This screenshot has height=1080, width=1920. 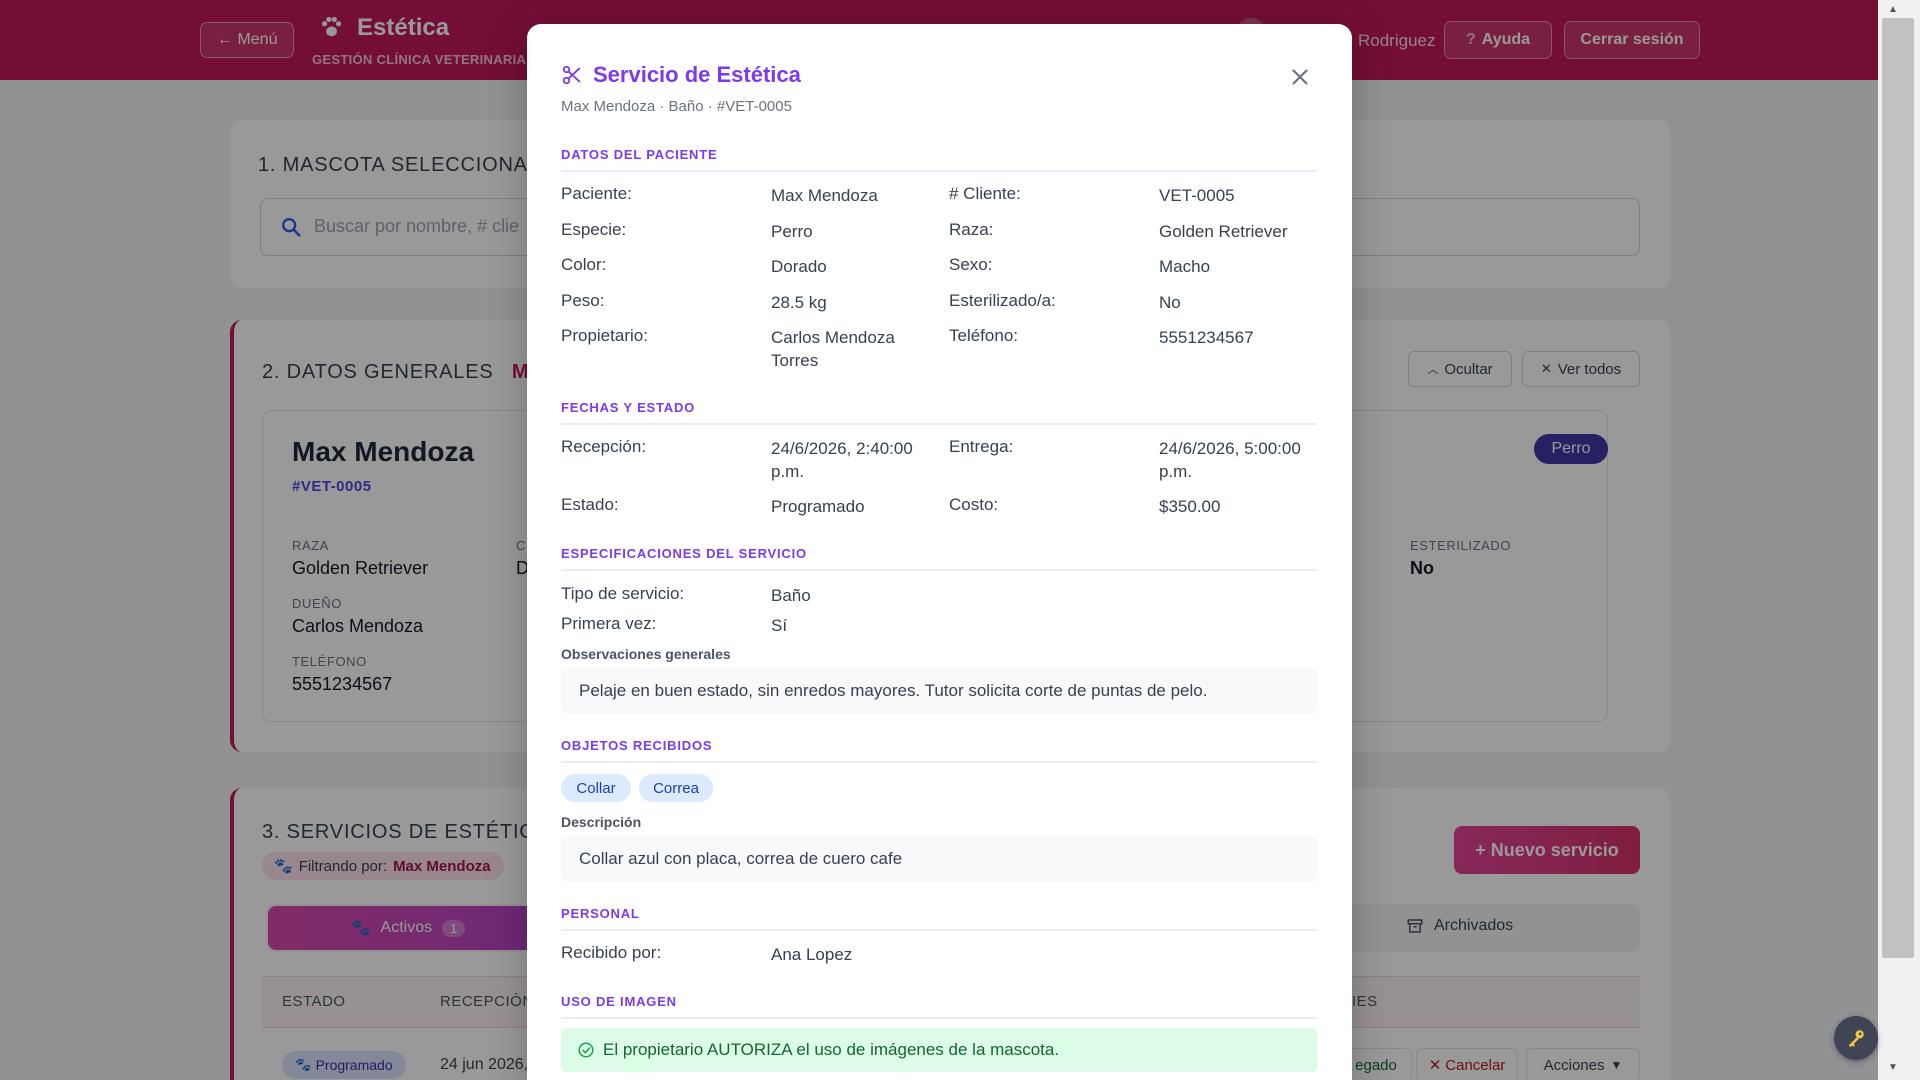 What do you see at coordinates (697, 74) in the screenshot?
I see `modal-title: Servicio de Estética` at bounding box center [697, 74].